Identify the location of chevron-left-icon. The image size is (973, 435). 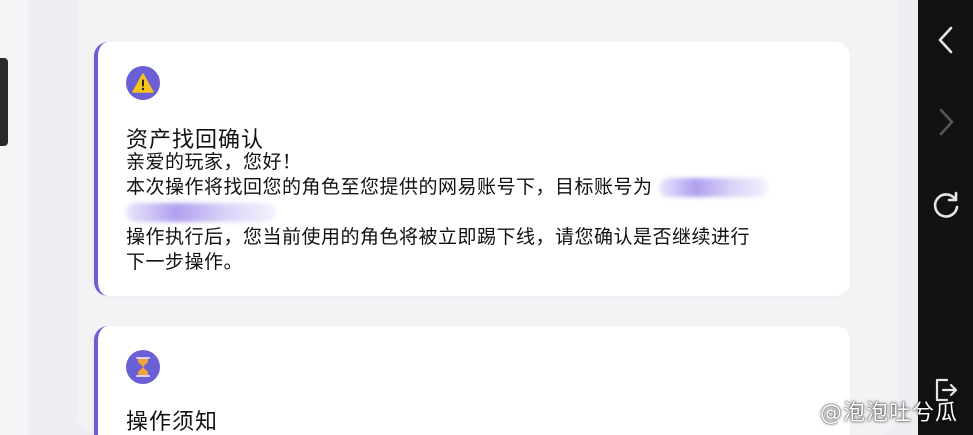
(945, 40).